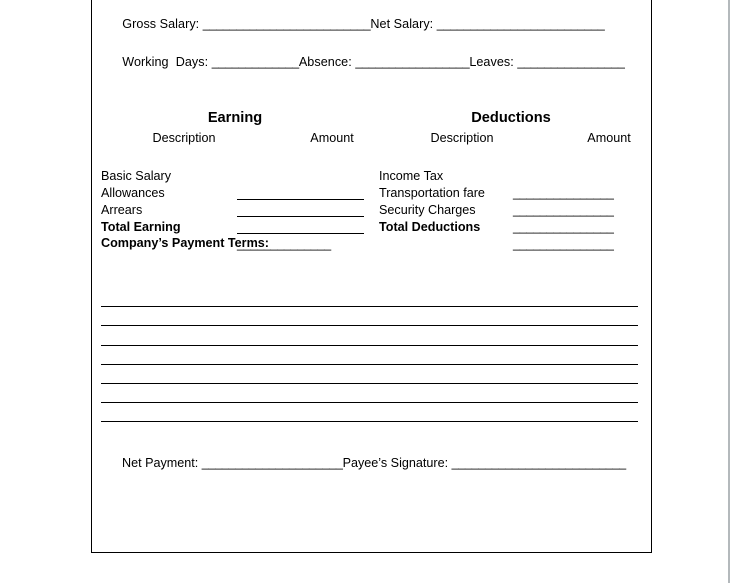 The width and height of the screenshot is (733, 583). I want to click on deductions-amount-column-header: Amount, so click(609, 138).